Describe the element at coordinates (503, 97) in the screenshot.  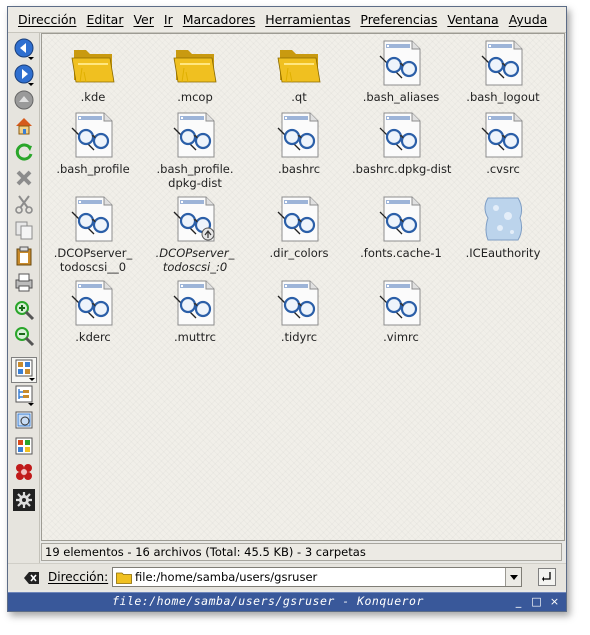
I see `file-name-label: .bash_logout` at that location.